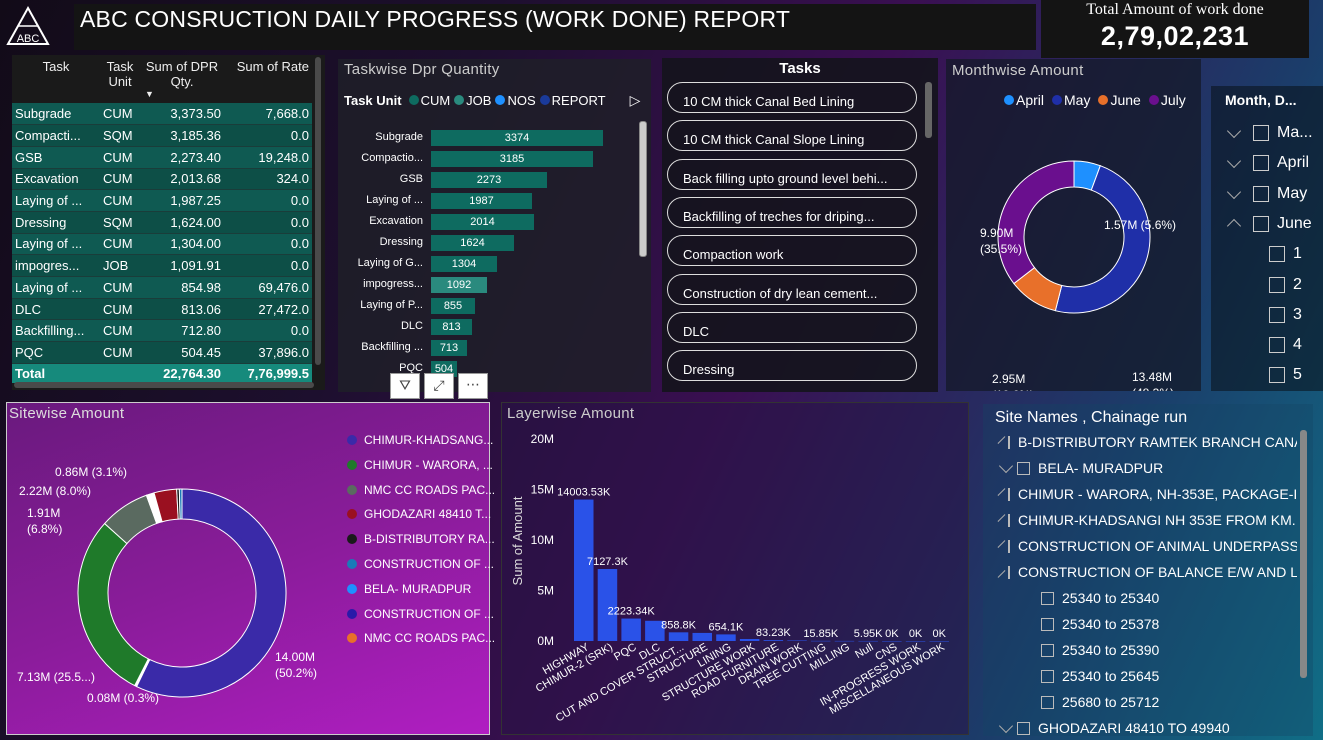  Describe the element at coordinates (1285, 345) in the screenshot. I see `month-slicer-item: 4` at that location.